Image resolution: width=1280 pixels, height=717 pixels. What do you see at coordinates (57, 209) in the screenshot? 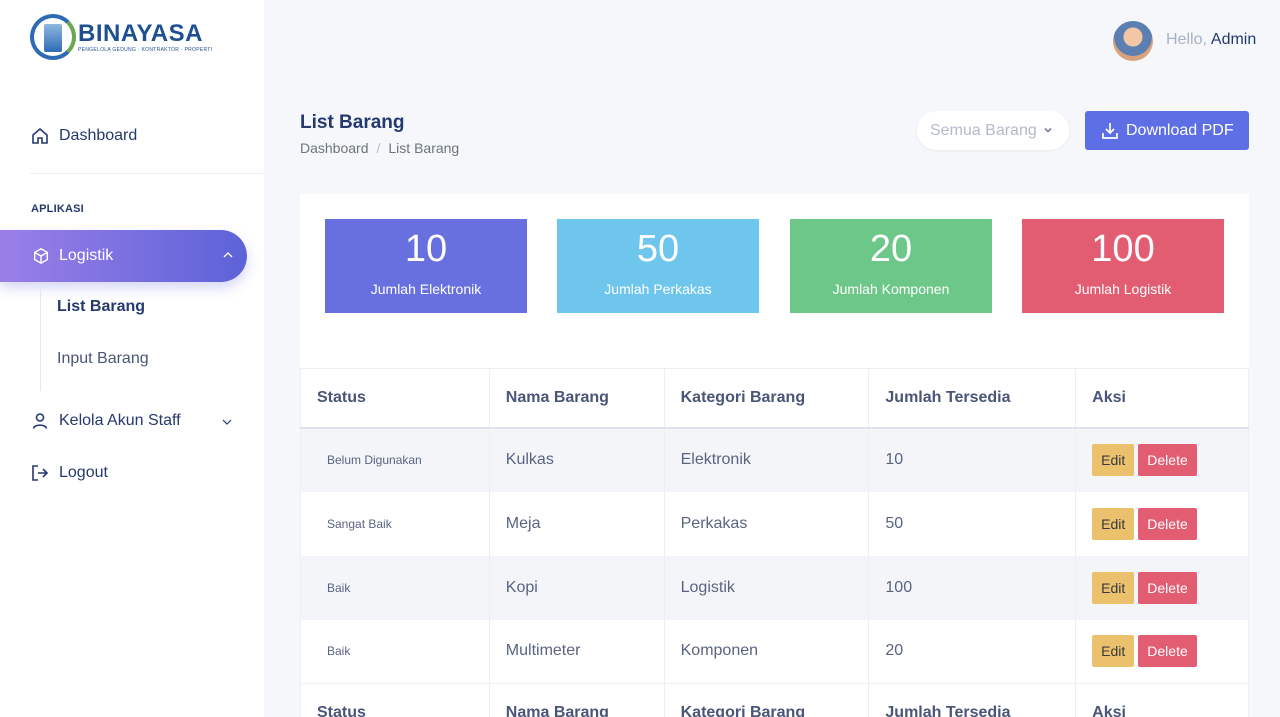
I see `section-title: APLIKASI` at bounding box center [57, 209].